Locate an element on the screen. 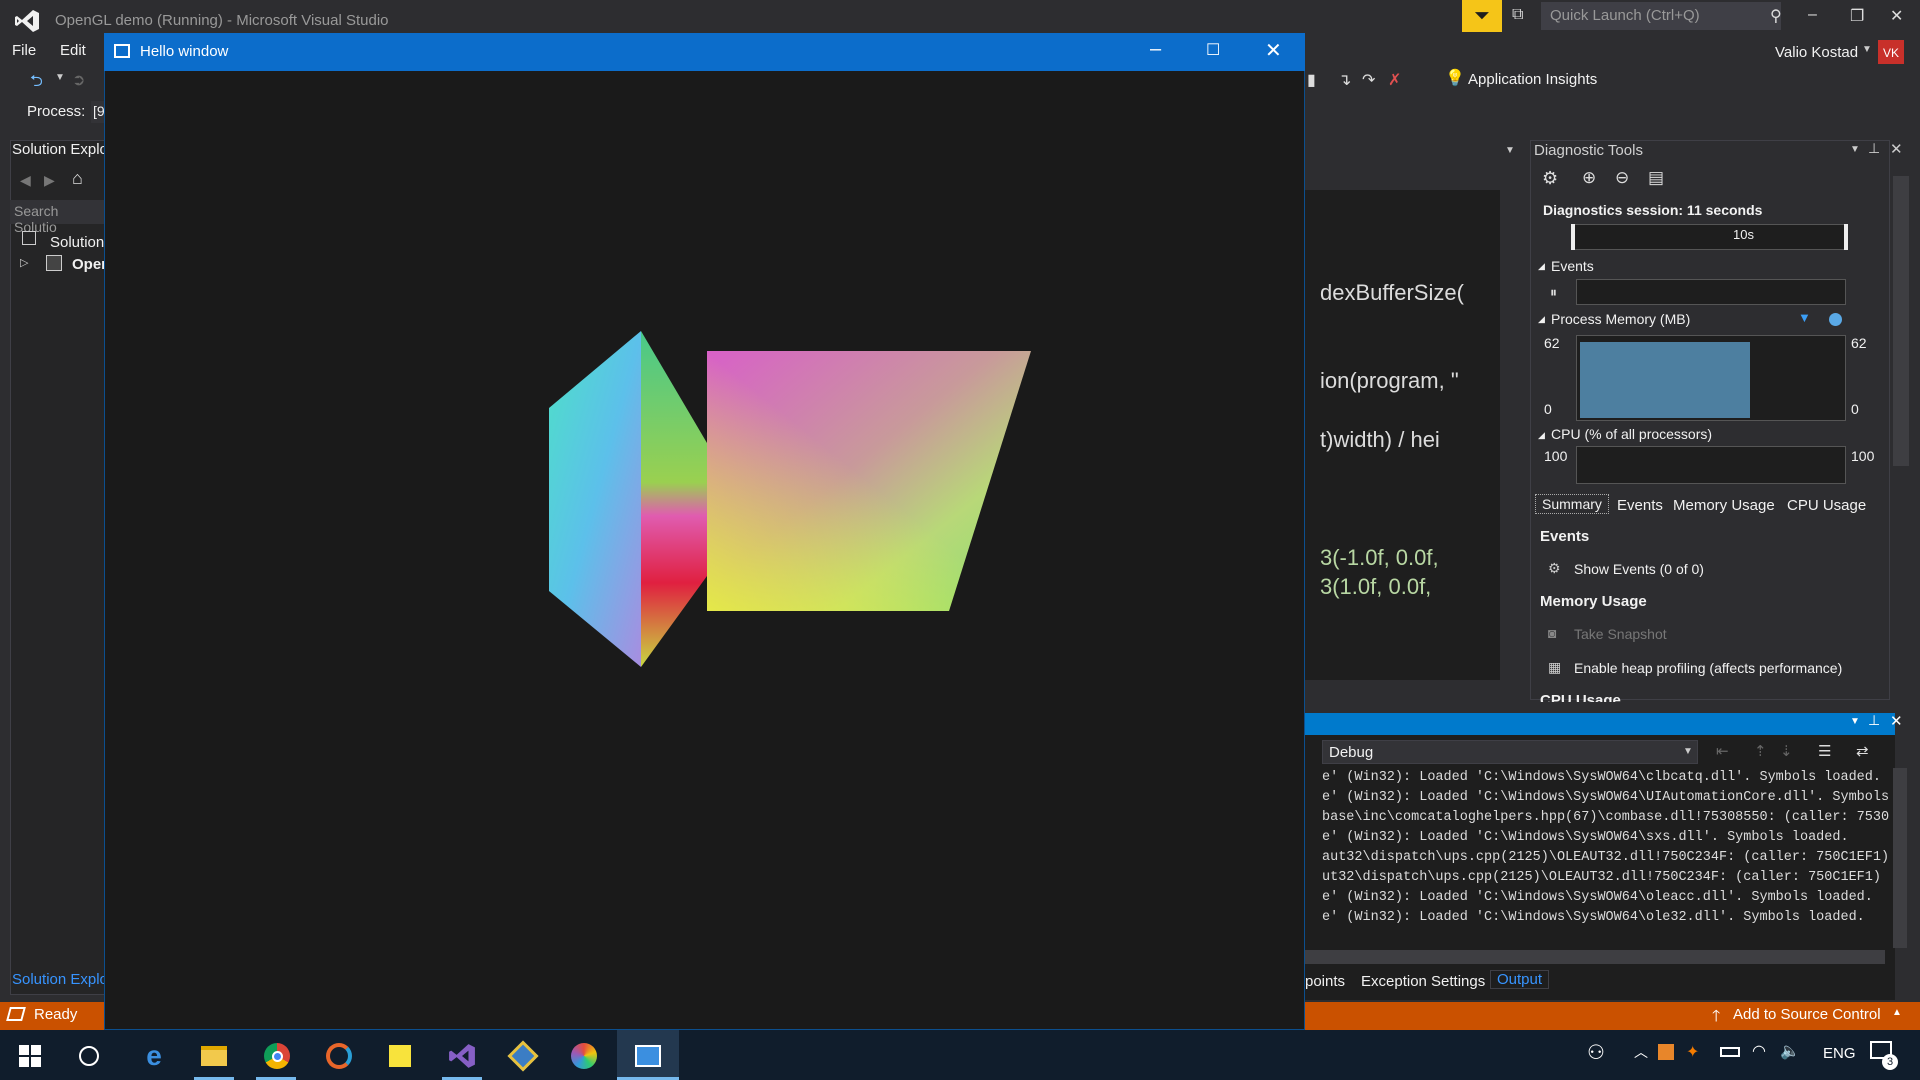  solution-search-input: Search Solutio is located at coordinates (57, 217).